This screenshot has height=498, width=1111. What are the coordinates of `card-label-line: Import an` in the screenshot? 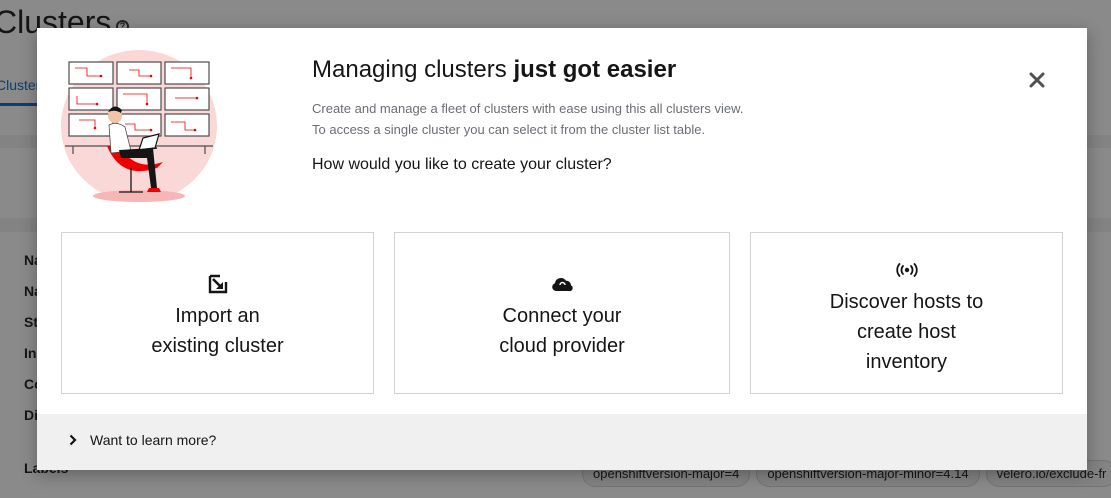 It's located at (217, 316).